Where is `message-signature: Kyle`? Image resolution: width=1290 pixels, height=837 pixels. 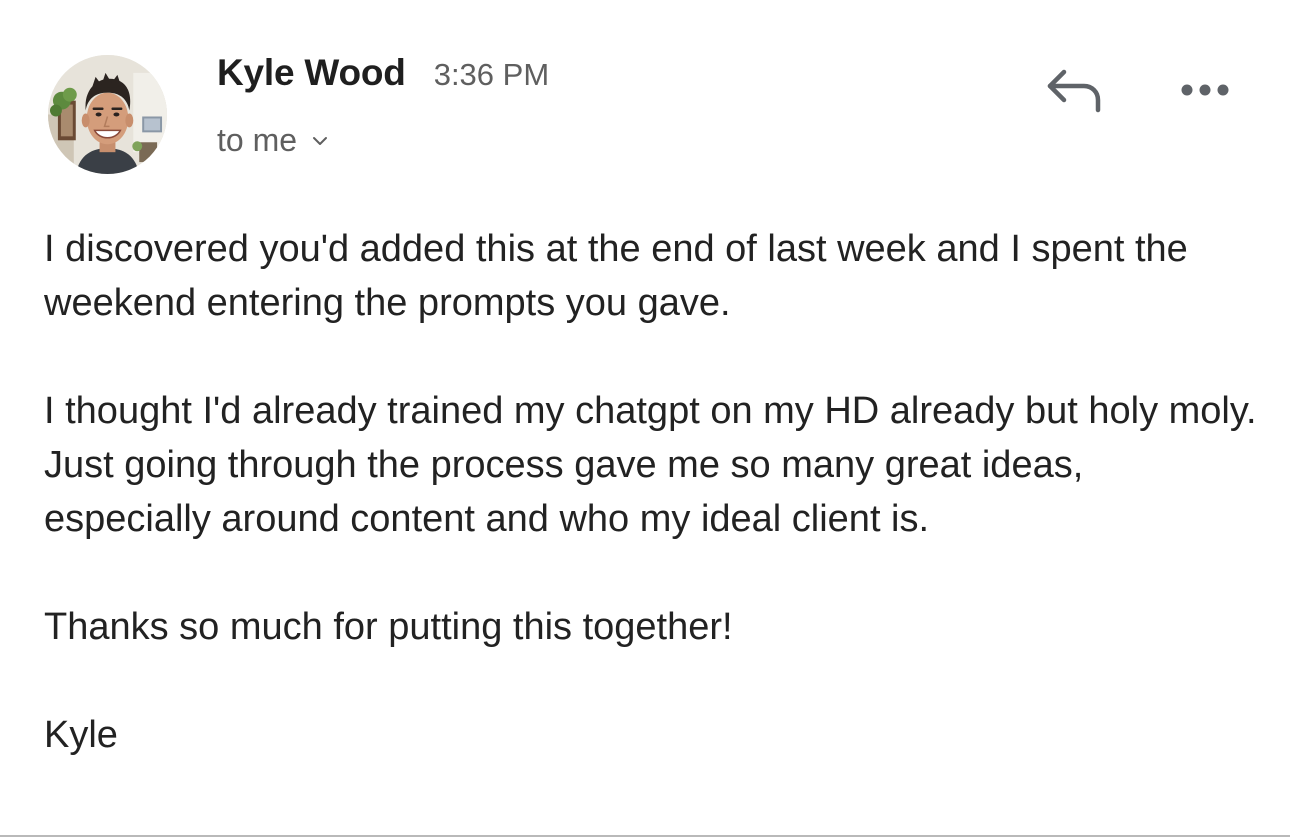 message-signature: Kyle is located at coordinates (81, 735).